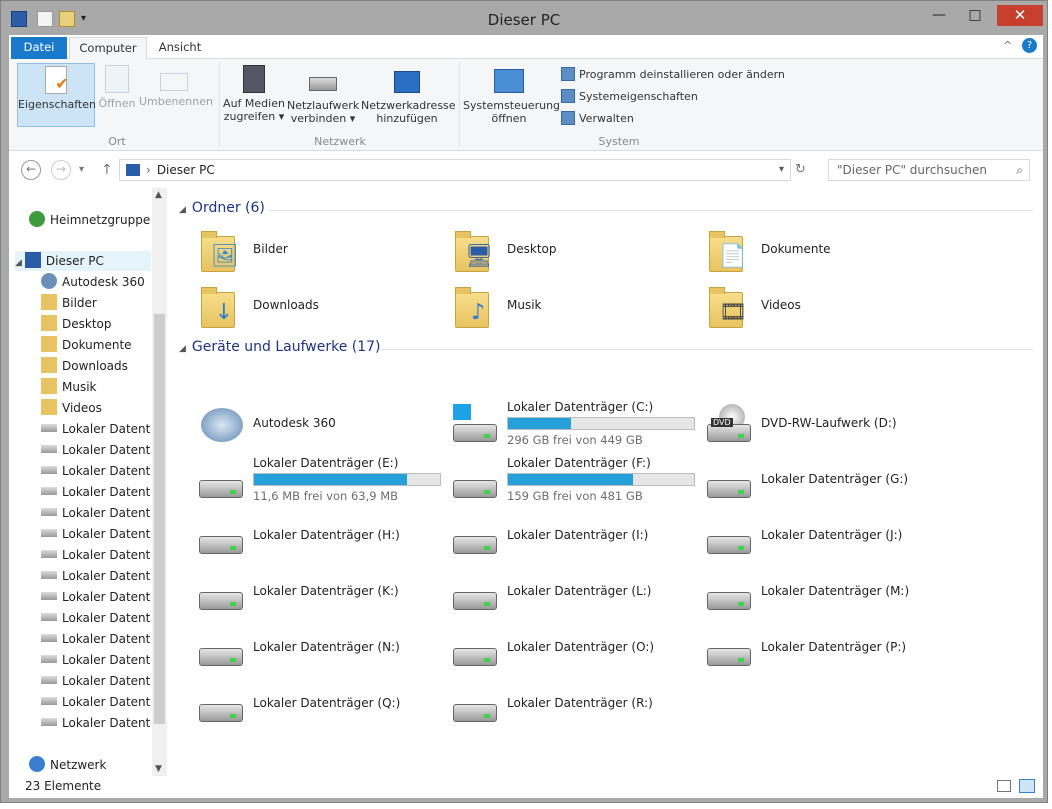 This screenshot has height=809, width=1052. I want to click on nav-item: Dokumente, so click(96, 345).